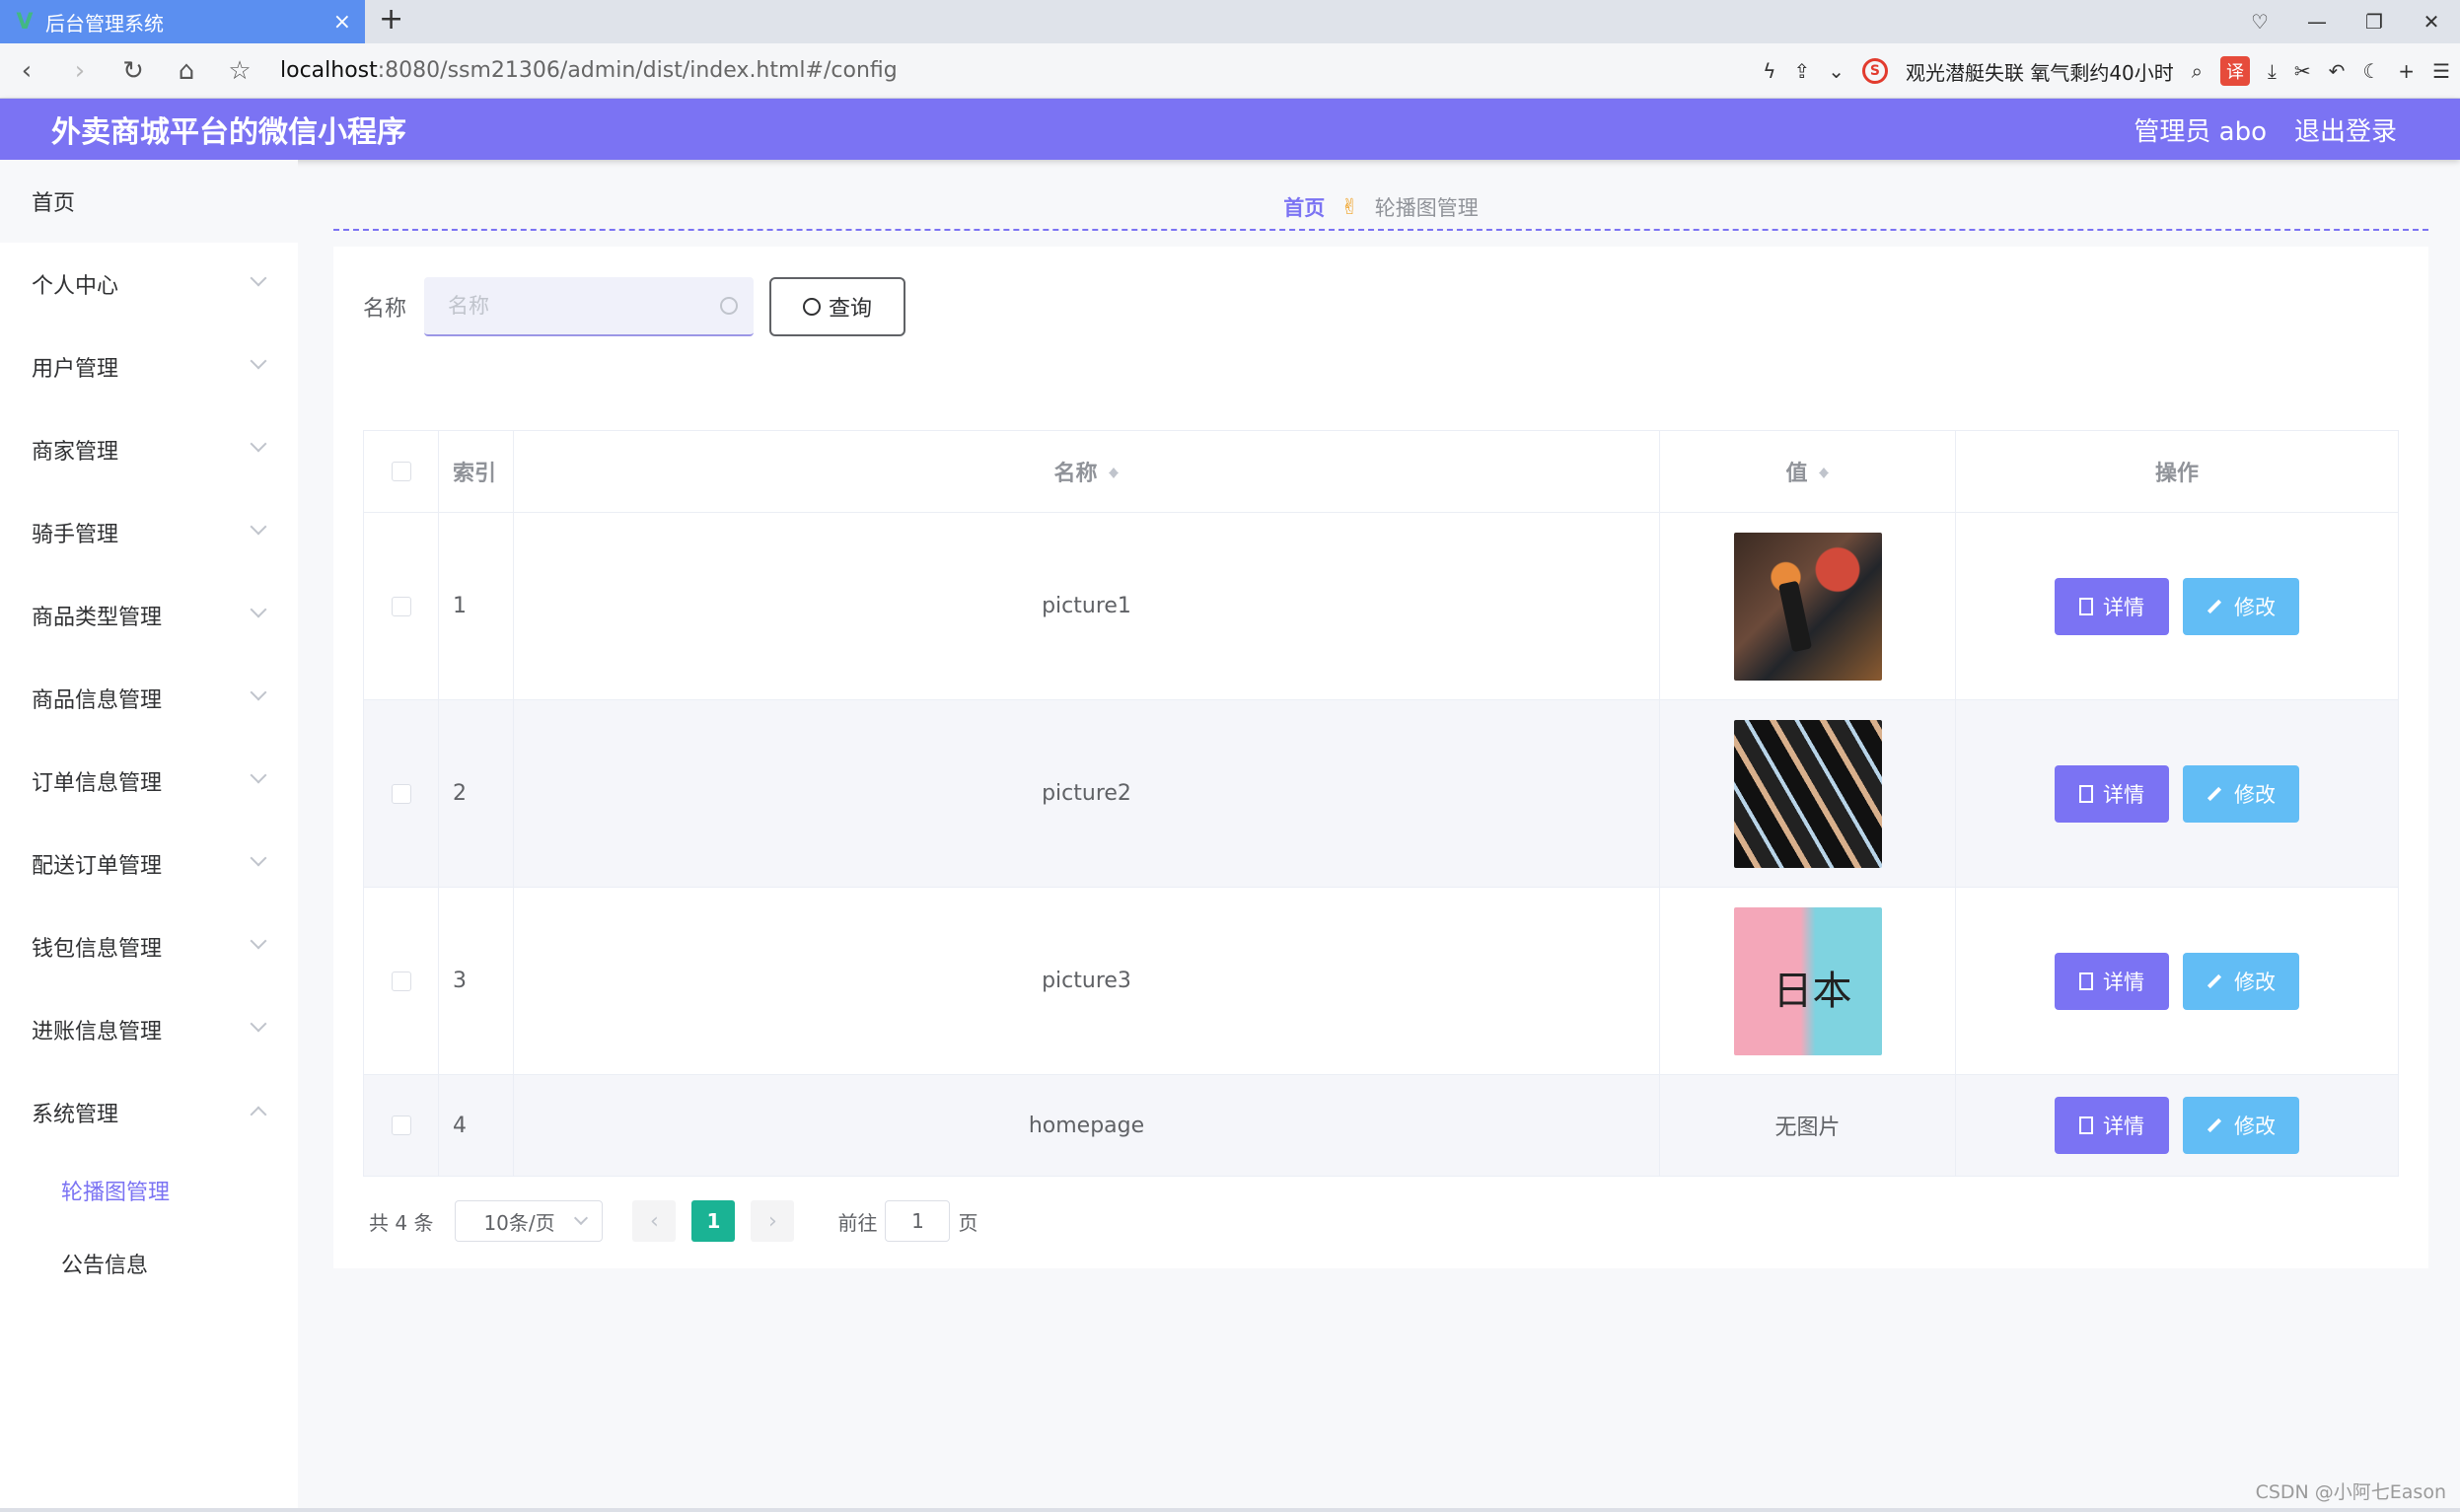 The width and height of the screenshot is (2460, 1512). I want to click on chevron-down-icon: ⌄, so click(1837, 71).